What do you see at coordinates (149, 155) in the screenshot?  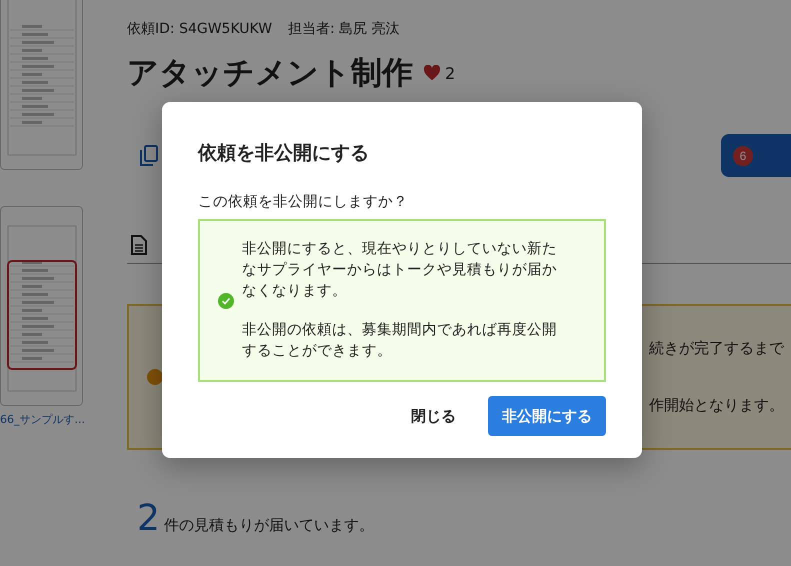 I see `copy-icon` at bounding box center [149, 155].